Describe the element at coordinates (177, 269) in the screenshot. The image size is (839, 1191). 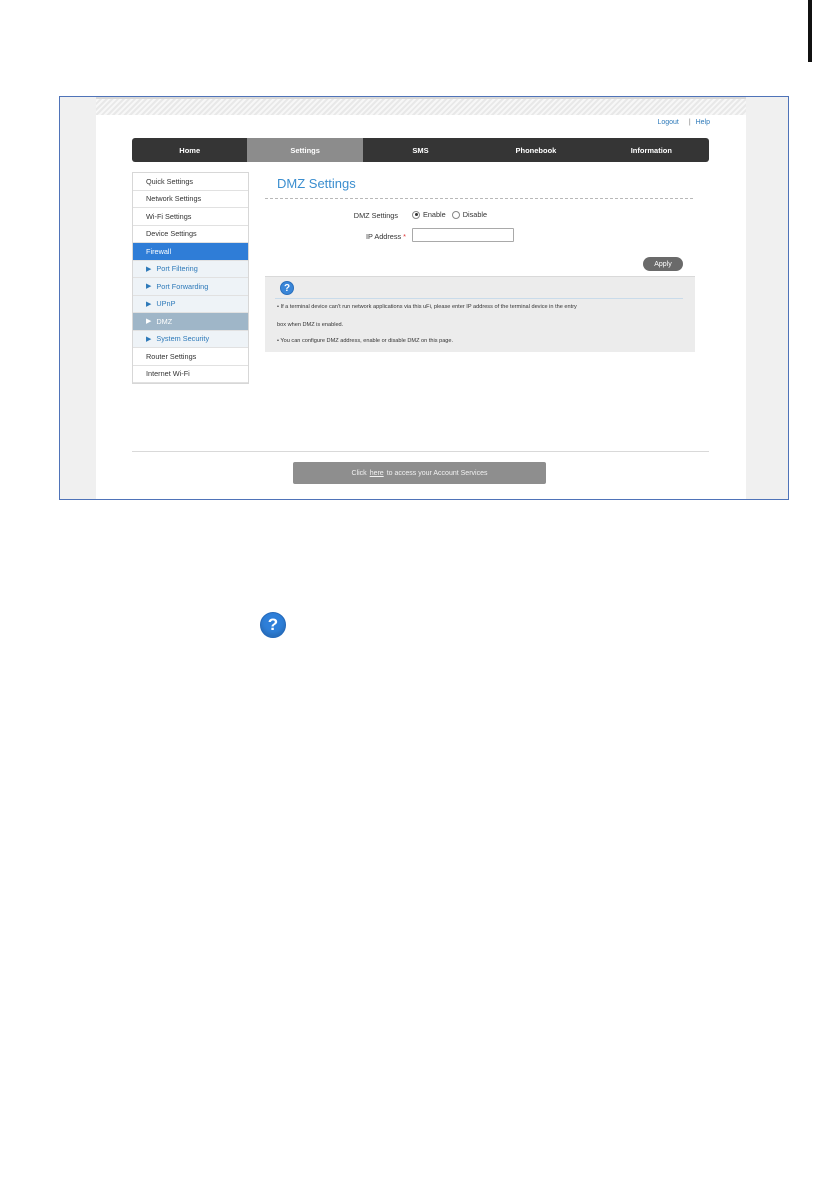
I see `sidebar-subitem-label: Port Filtering` at that location.